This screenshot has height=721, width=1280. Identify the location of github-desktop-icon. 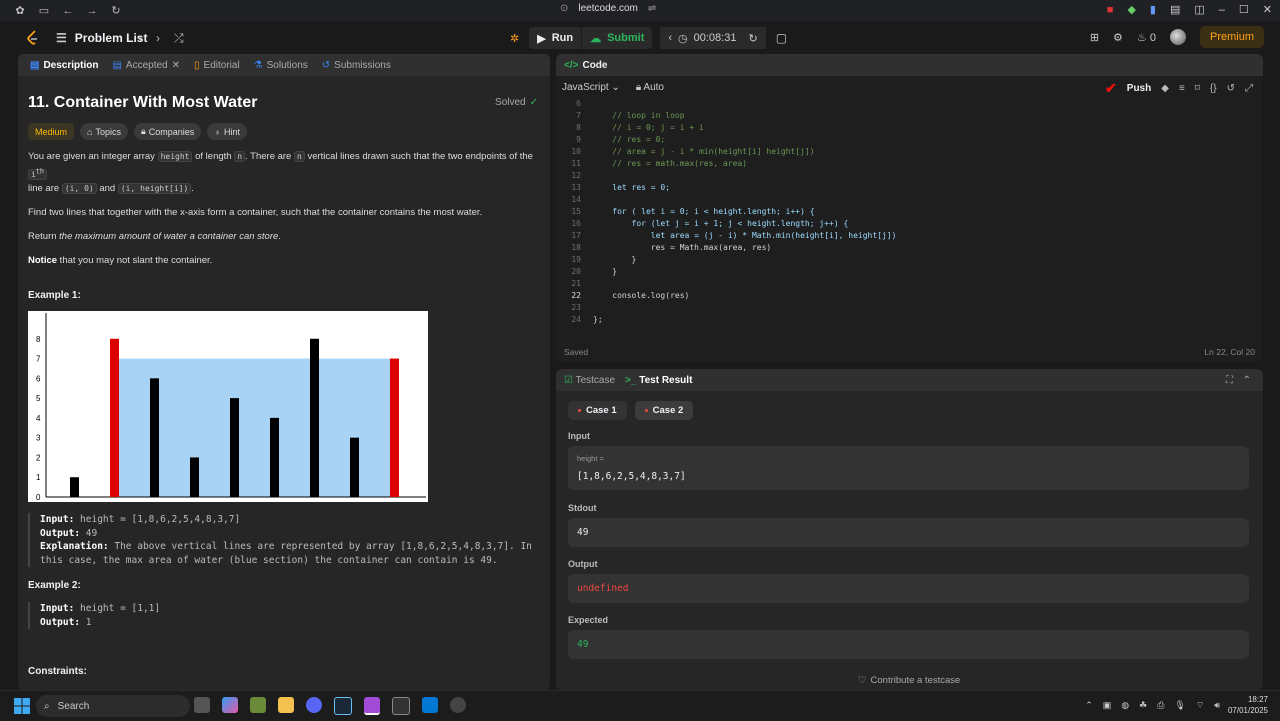
(458, 705).